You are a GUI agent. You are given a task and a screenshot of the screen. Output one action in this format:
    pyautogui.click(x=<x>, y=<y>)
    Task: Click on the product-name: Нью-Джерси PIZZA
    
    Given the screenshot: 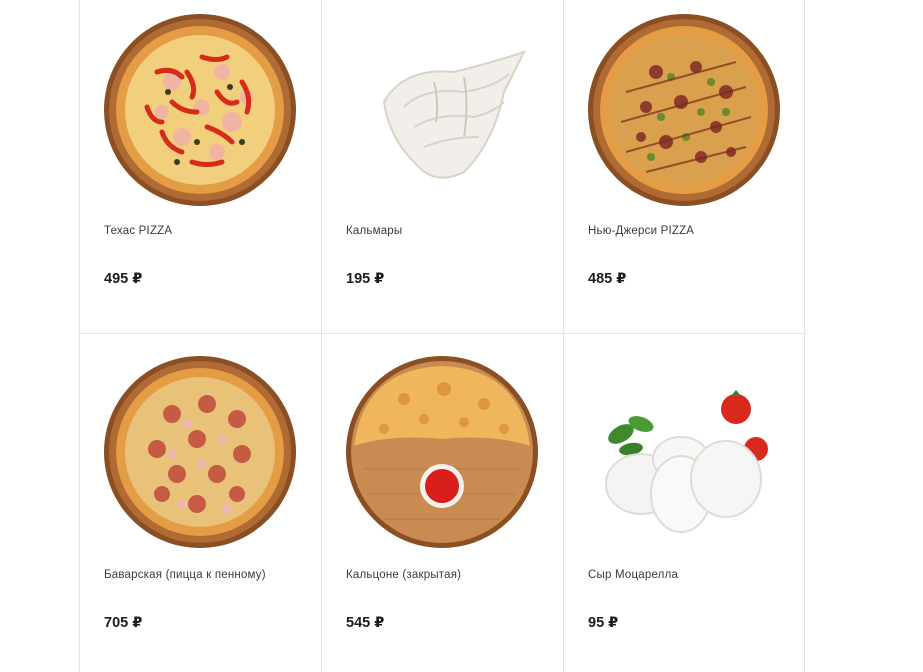 What is the action you would take?
    pyautogui.click(x=641, y=231)
    